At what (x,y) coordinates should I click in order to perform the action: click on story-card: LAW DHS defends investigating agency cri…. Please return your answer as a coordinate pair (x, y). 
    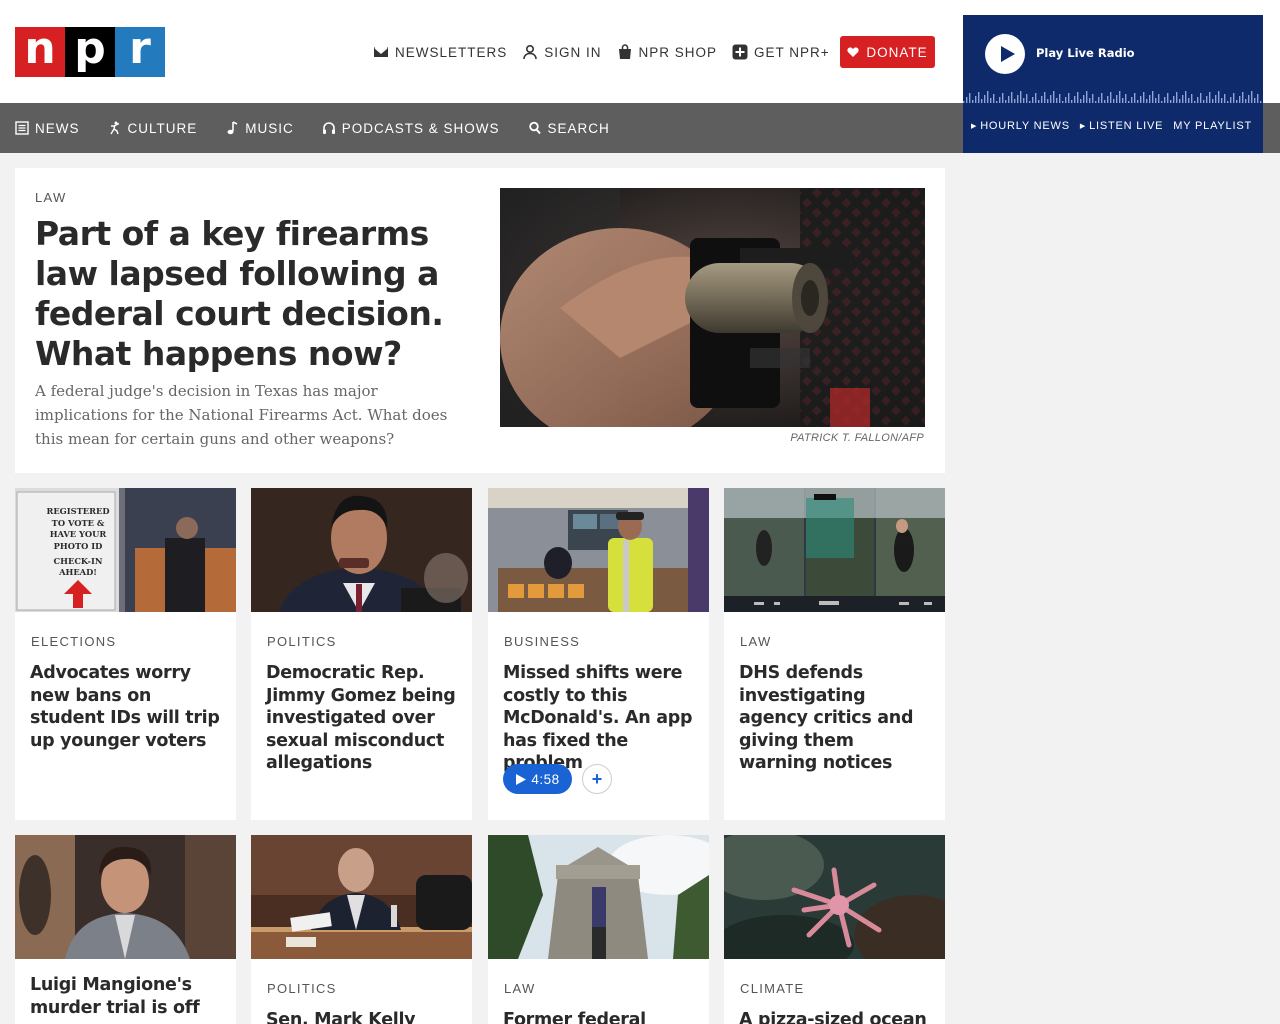
    Looking at the image, I should click on (834, 654).